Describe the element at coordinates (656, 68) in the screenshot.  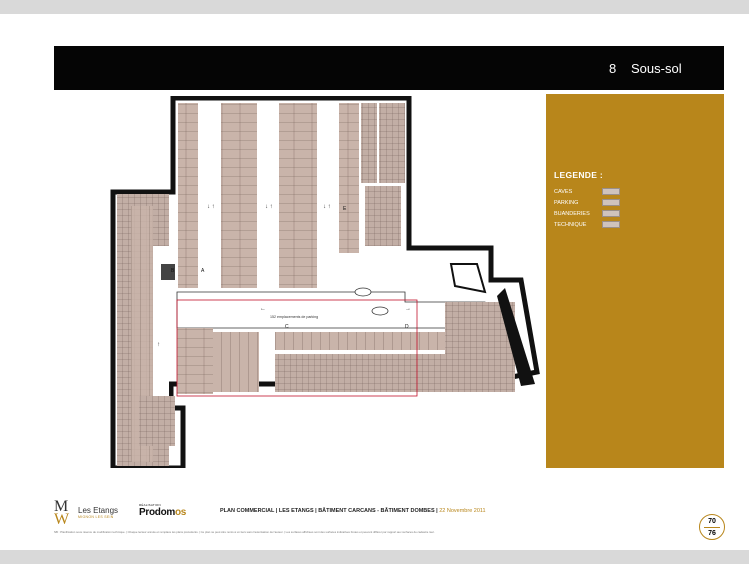
I see `section-title: Sous-sol` at that location.